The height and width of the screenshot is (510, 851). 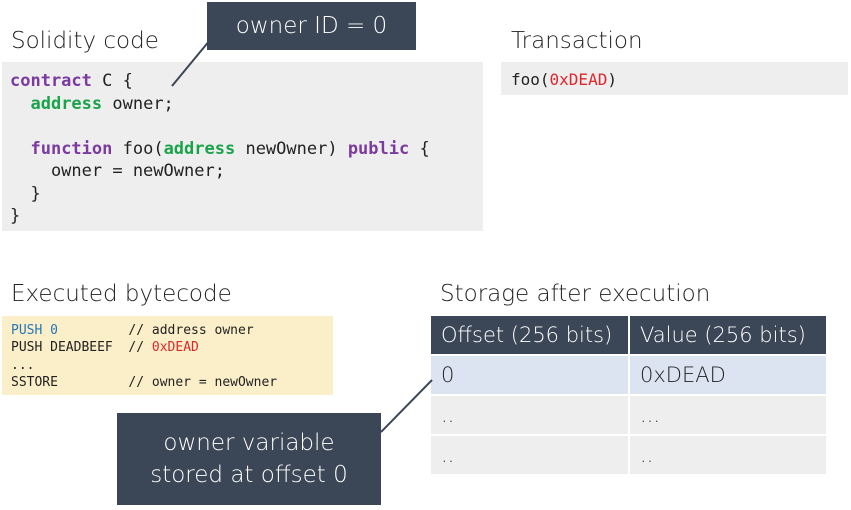 I want to click on callout-owner-variable: owner variable stored at offset 0, so click(x=249, y=459).